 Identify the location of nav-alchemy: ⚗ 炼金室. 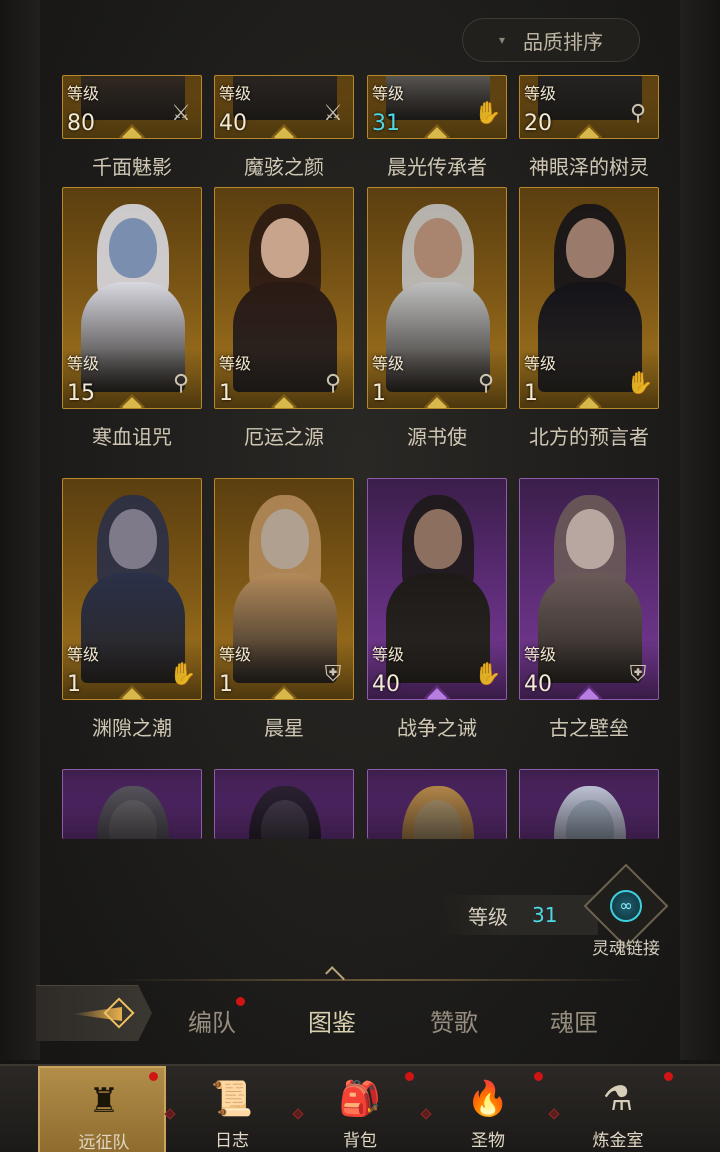
(618, 1109).